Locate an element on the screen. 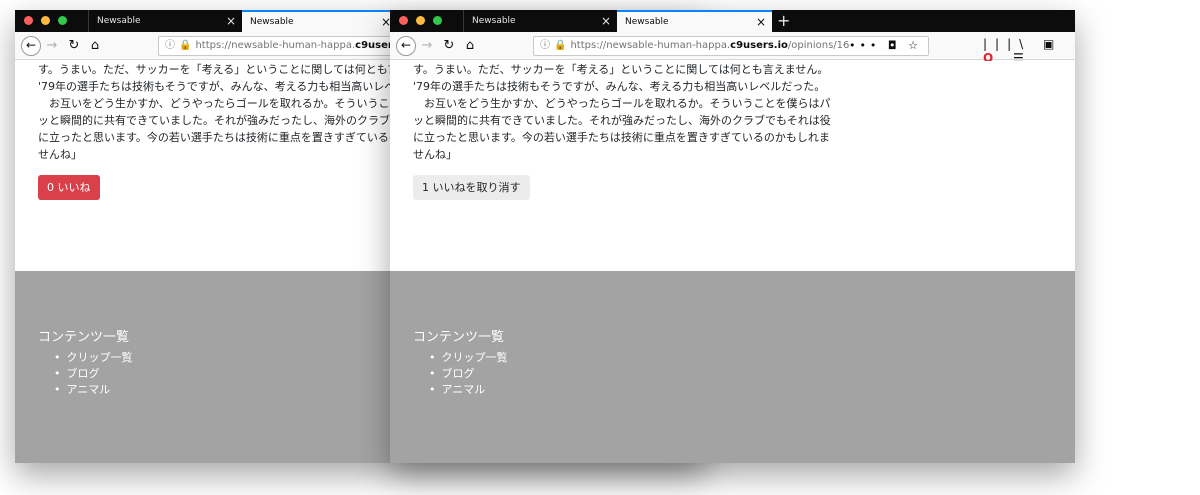  tab-bar: Newsable × Newsable × + is located at coordinates (732, 21).